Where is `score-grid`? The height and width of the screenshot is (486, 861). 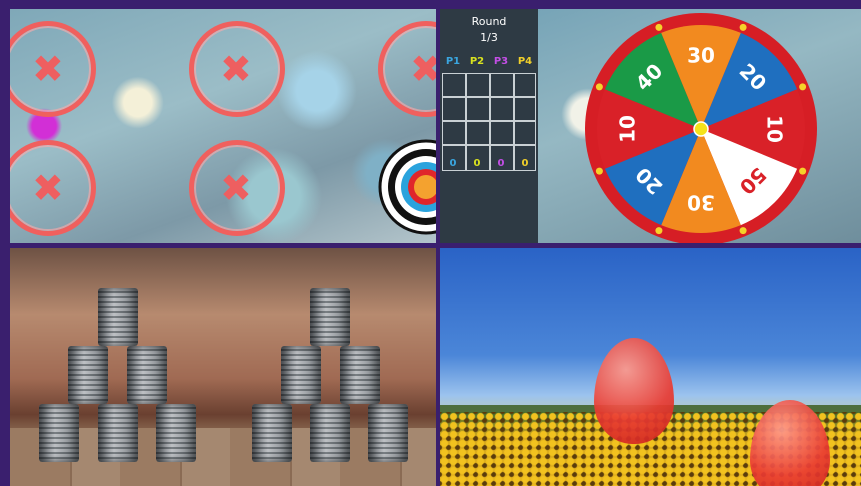 score-grid is located at coordinates (489, 122).